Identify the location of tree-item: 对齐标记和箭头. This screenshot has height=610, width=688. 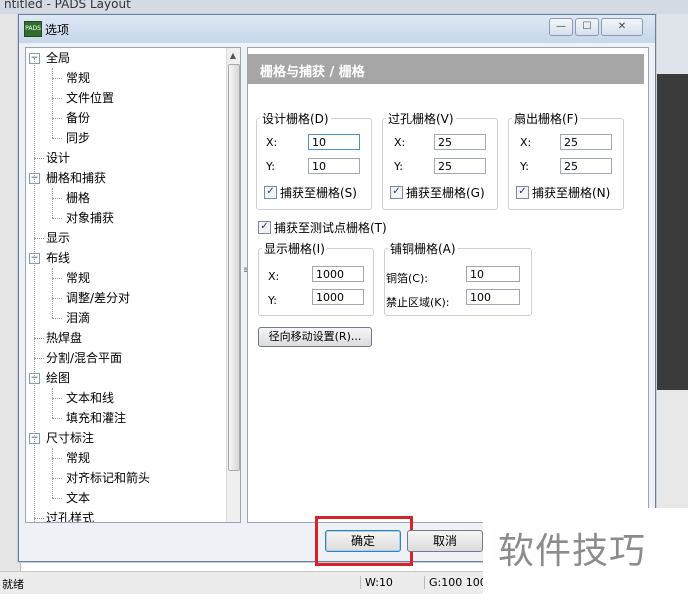
(108, 478).